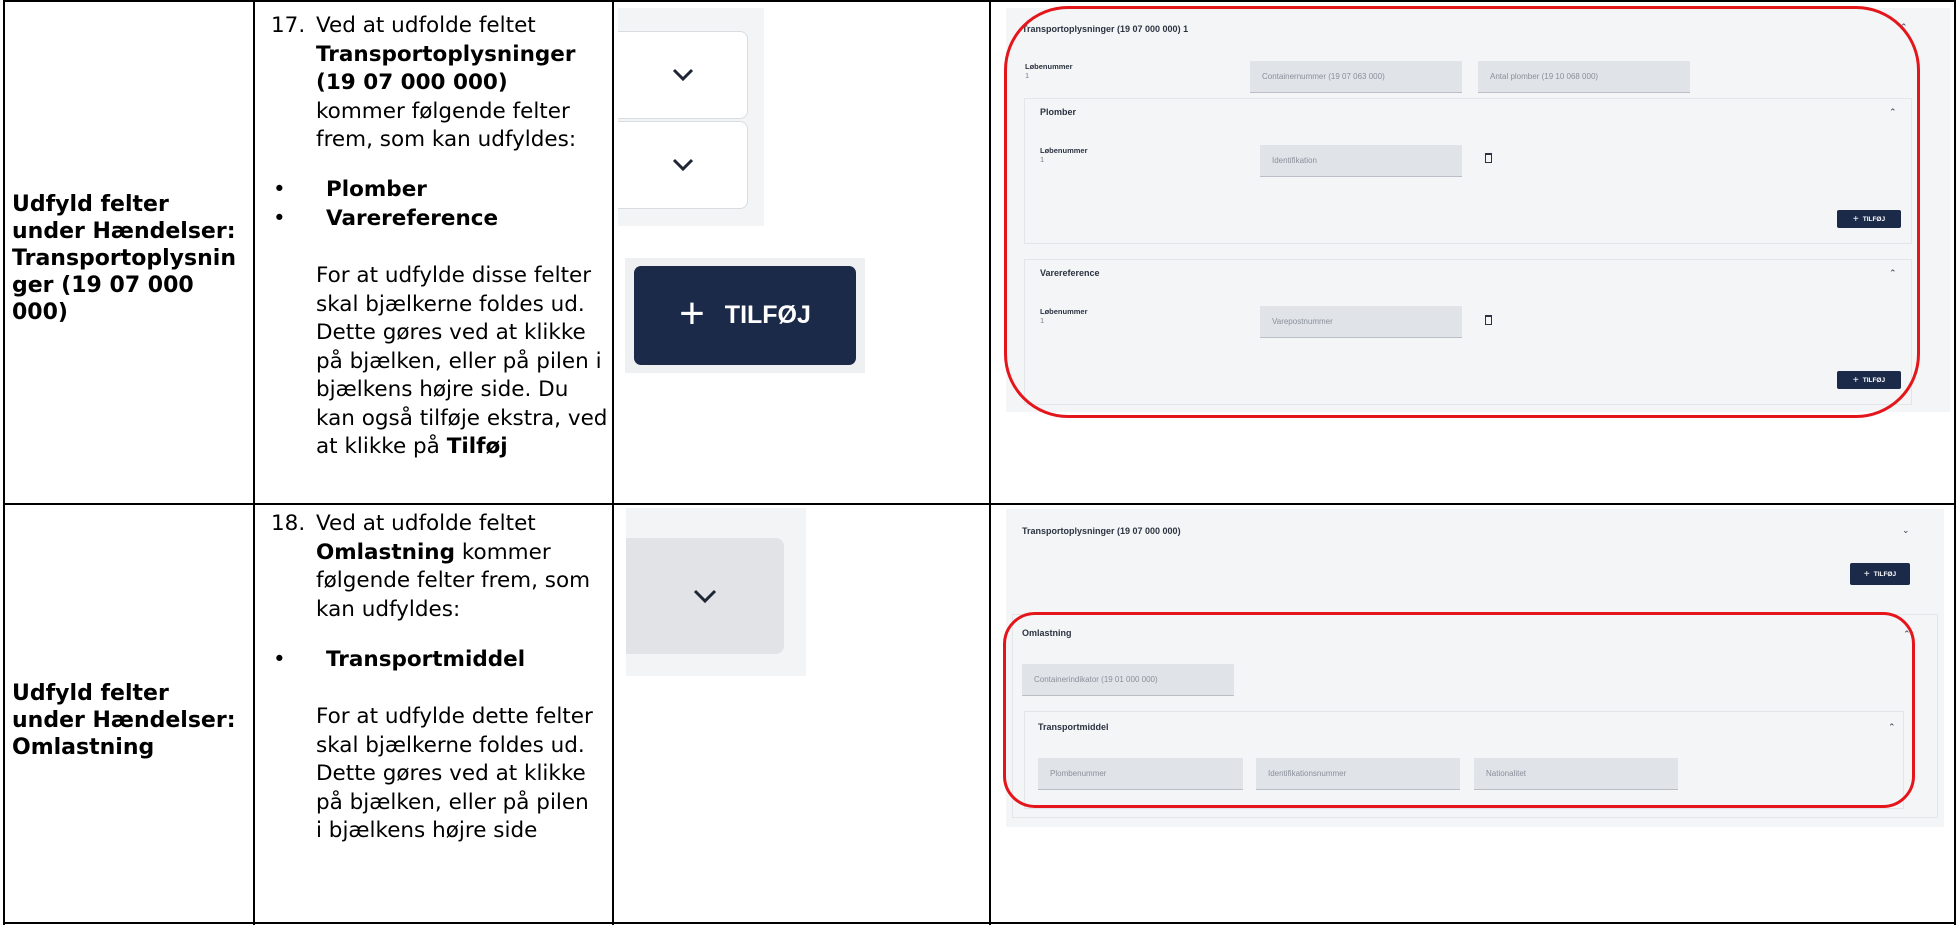 The width and height of the screenshot is (1959, 925). What do you see at coordinates (990, 462) in the screenshot?
I see `table-border-col3` at bounding box center [990, 462].